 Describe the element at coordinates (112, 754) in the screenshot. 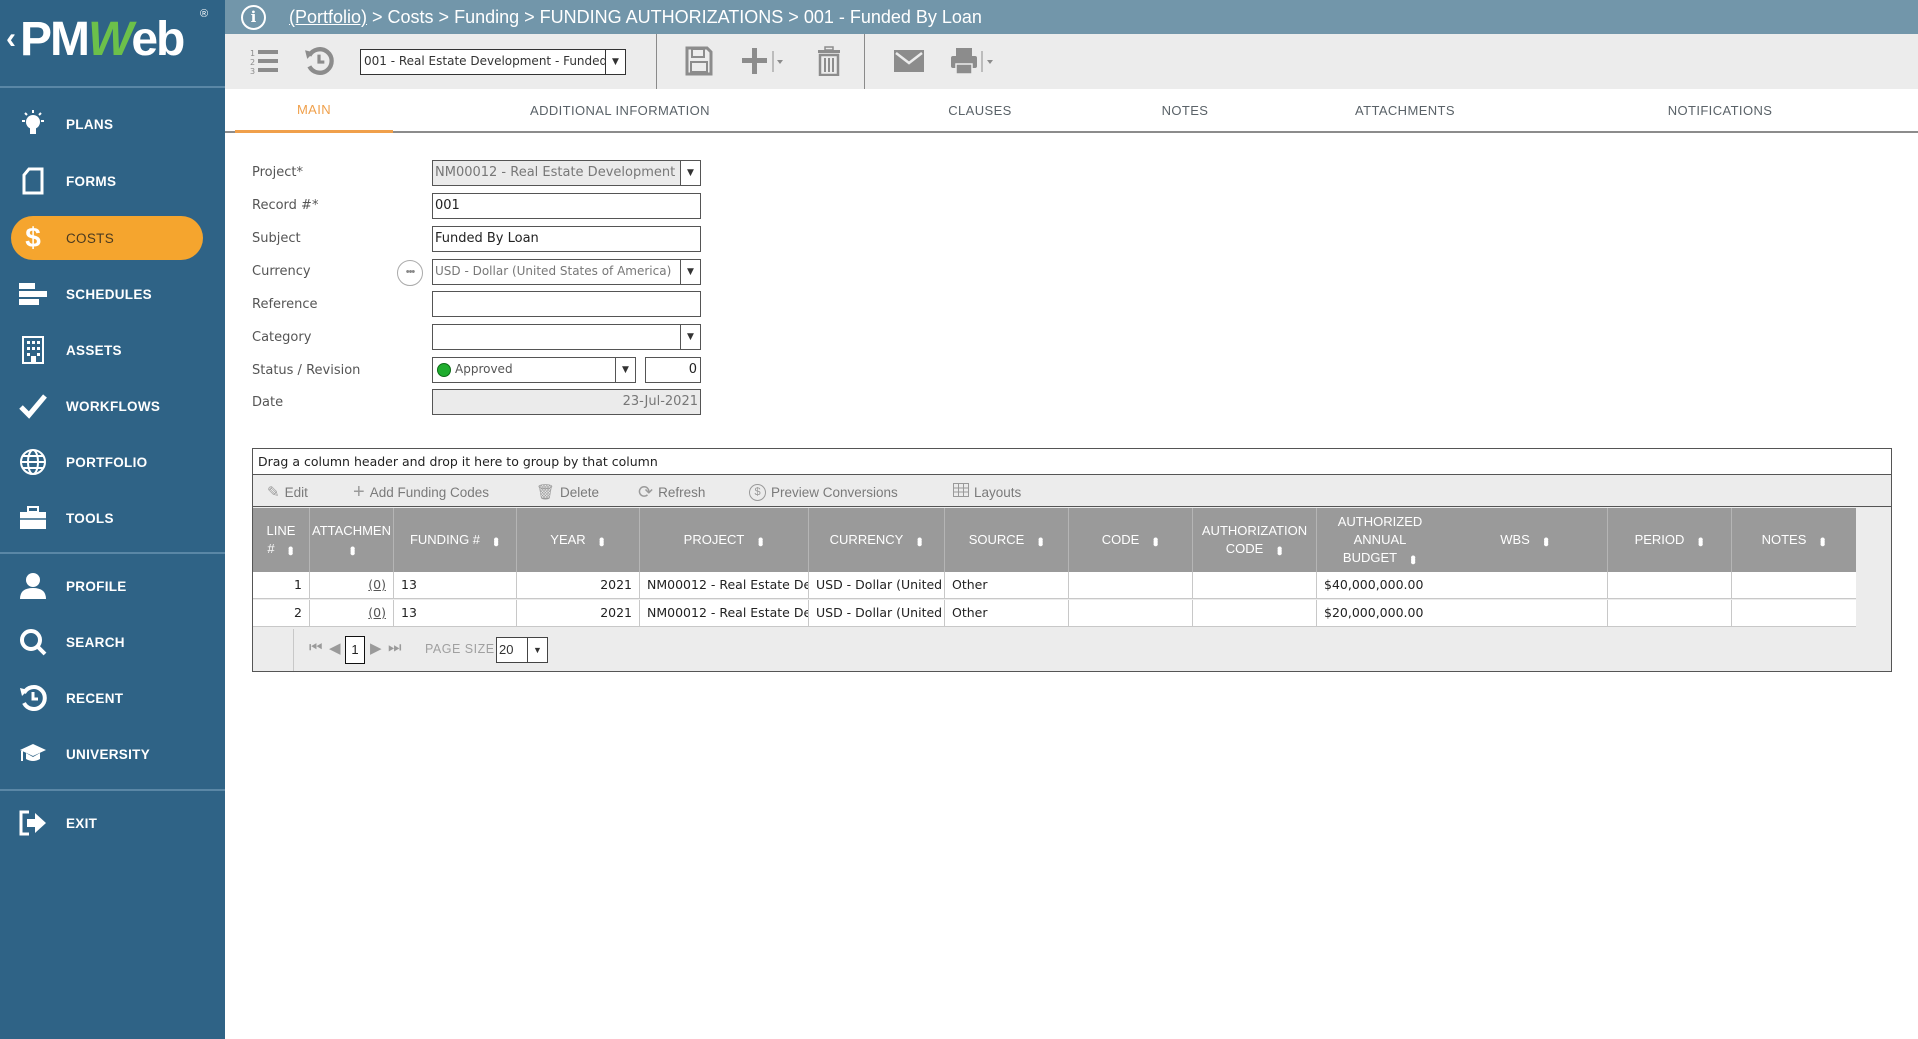

I see `sidebar-item-university: UNIVERSITY` at that location.